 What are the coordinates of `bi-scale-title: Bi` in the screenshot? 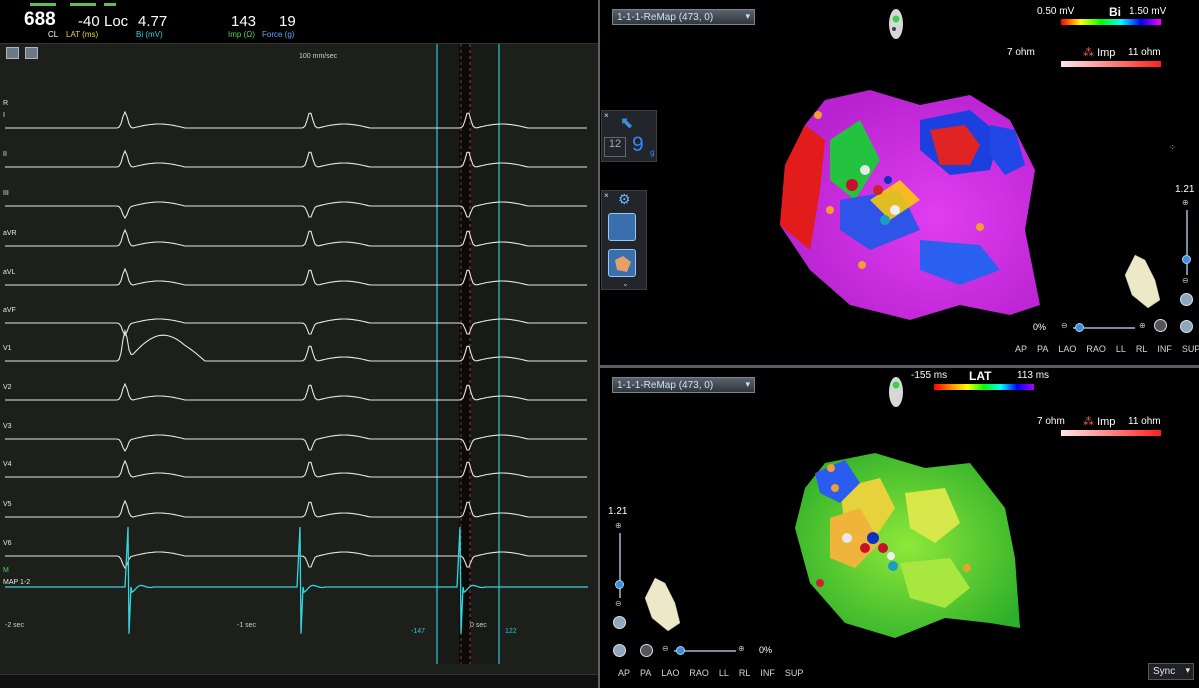 It's located at (1115, 12).